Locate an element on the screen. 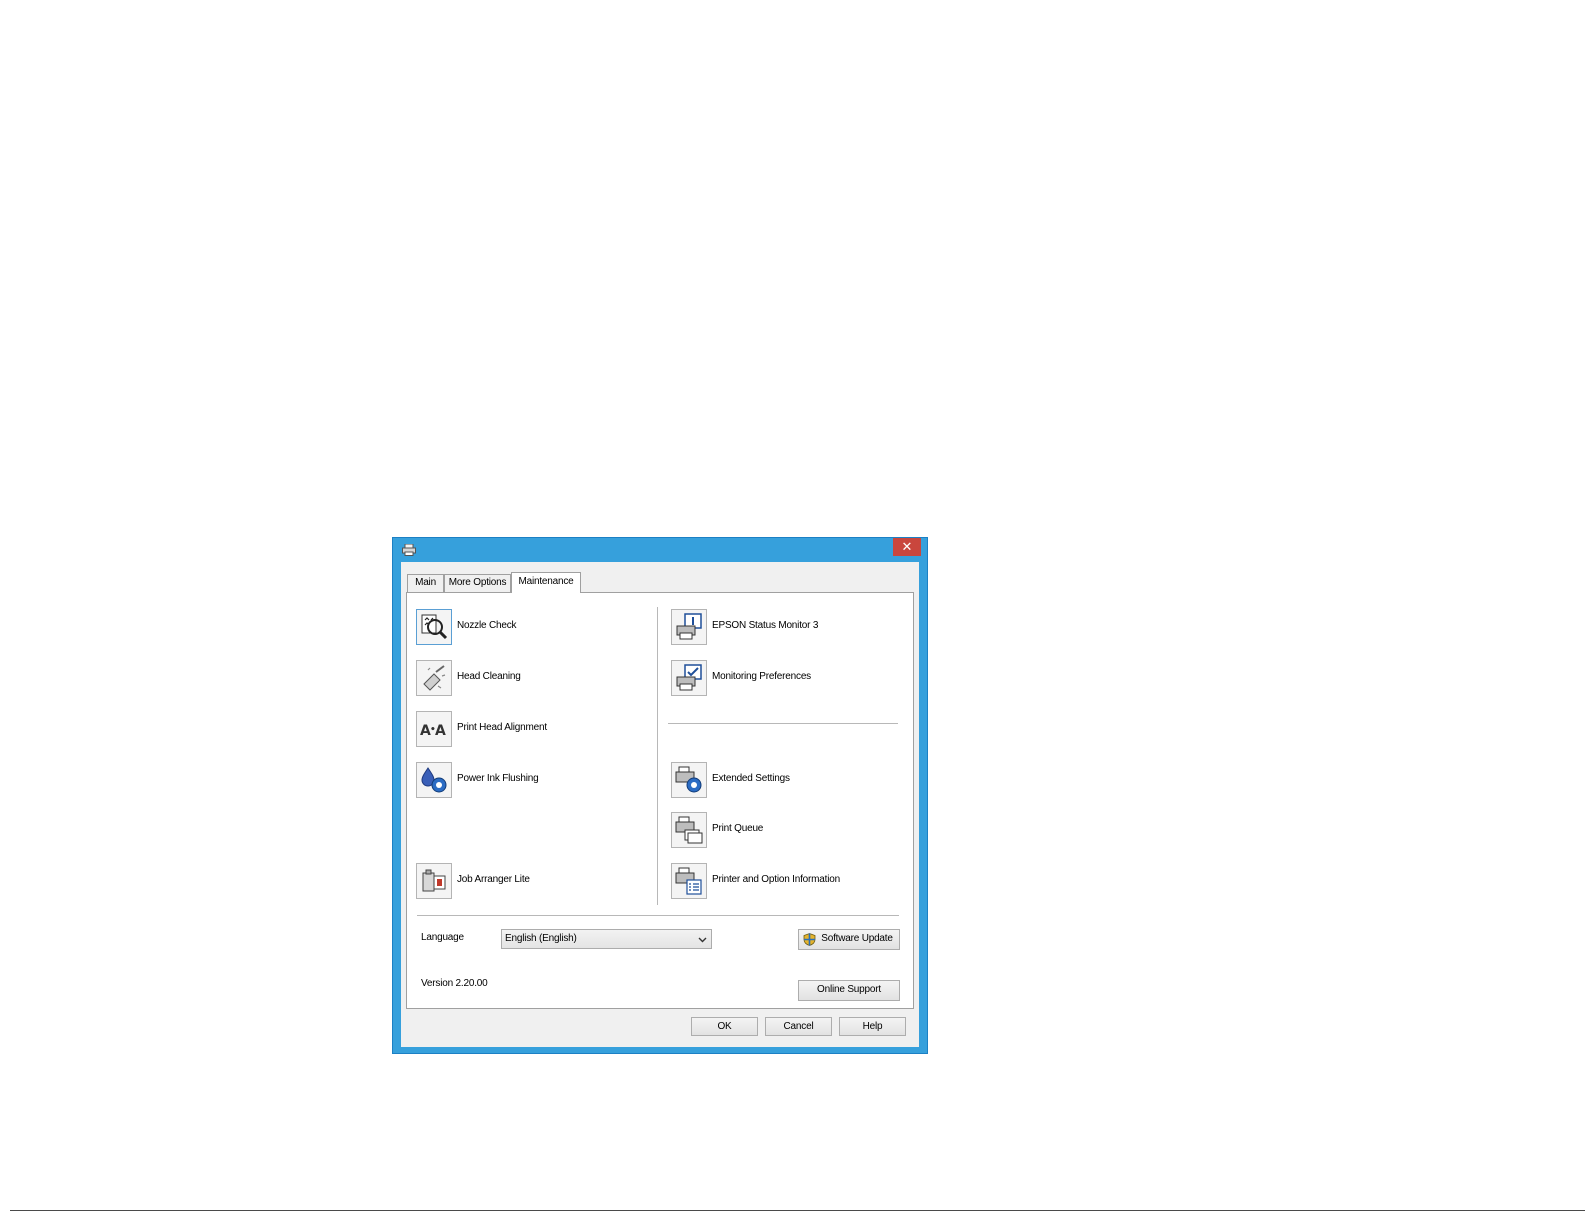 This screenshot has height=1225, width=1585. language-label: Language is located at coordinates (442, 937).